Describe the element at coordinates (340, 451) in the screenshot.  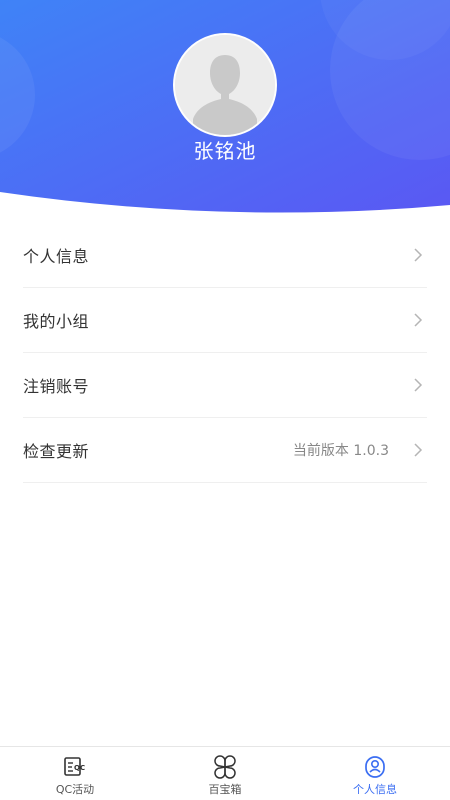
I see `app-version: 当前版本 1.0.3` at that location.